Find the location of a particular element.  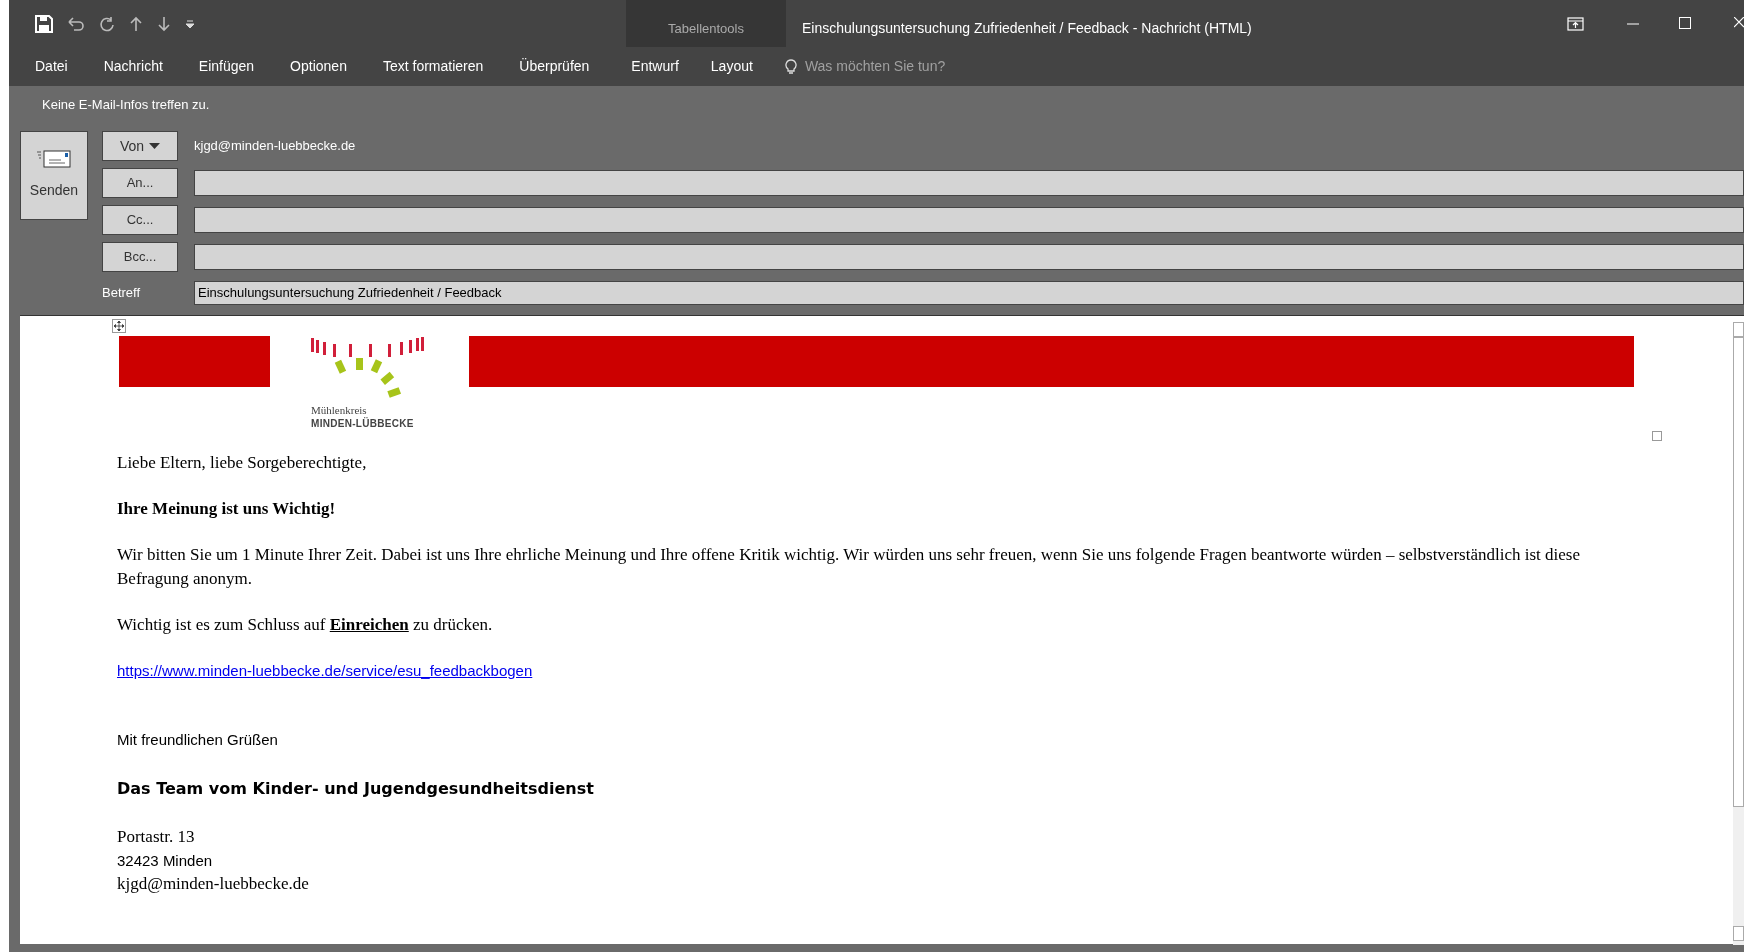

ribbon-tab: Datei is located at coordinates (52, 66).